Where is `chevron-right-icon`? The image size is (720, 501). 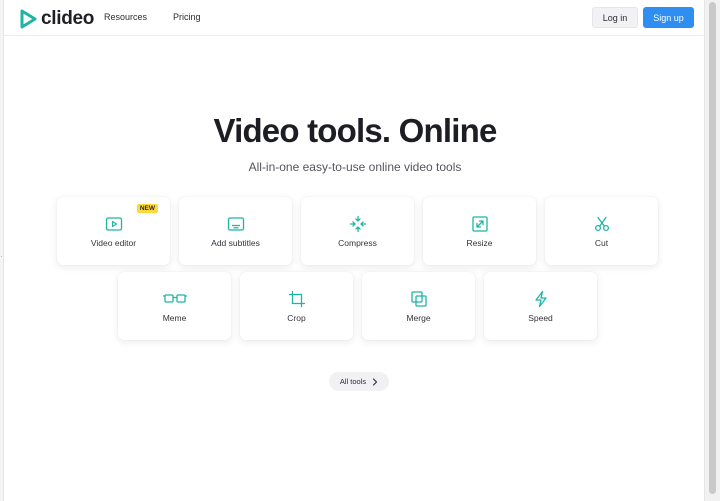
chevron-right-icon is located at coordinates (375, 381).